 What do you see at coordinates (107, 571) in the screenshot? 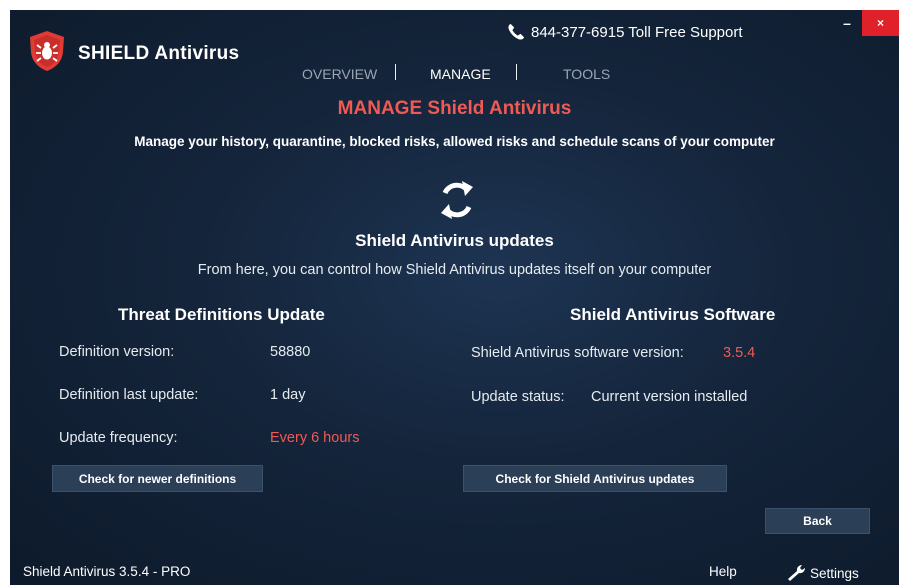
I see `footer-version: Shield Antivirus 3.5.4 - PRO` at bounding box center [107, 571].